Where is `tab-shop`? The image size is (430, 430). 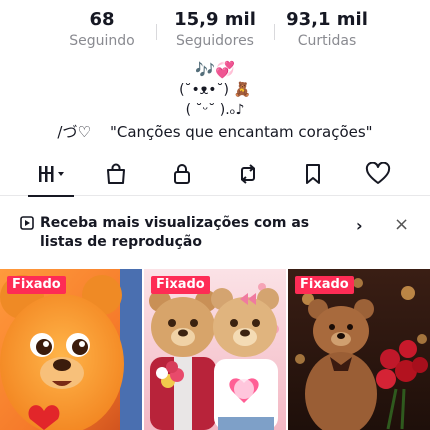 tab-shop is located at coordinates (116, 174).